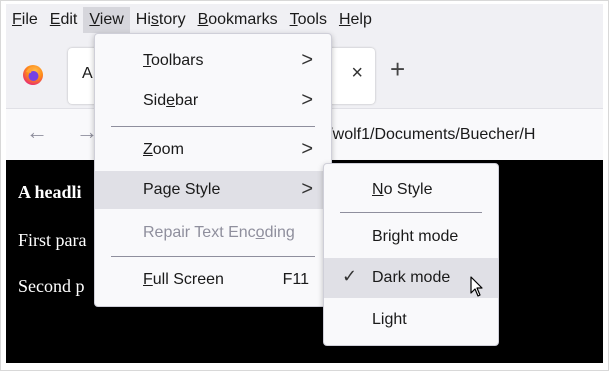 This screenshot has height=371, width=609. What do you see at coordinates (295, 279) in the screenshot?
I see `shortcut-label: F11` at bounding box center [295, 279].